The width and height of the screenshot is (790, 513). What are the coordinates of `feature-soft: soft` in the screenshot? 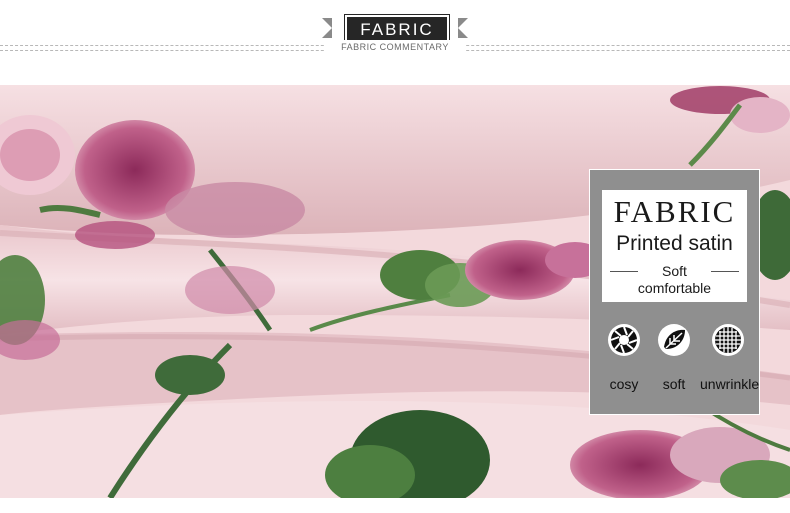 It's located at (674, 357).